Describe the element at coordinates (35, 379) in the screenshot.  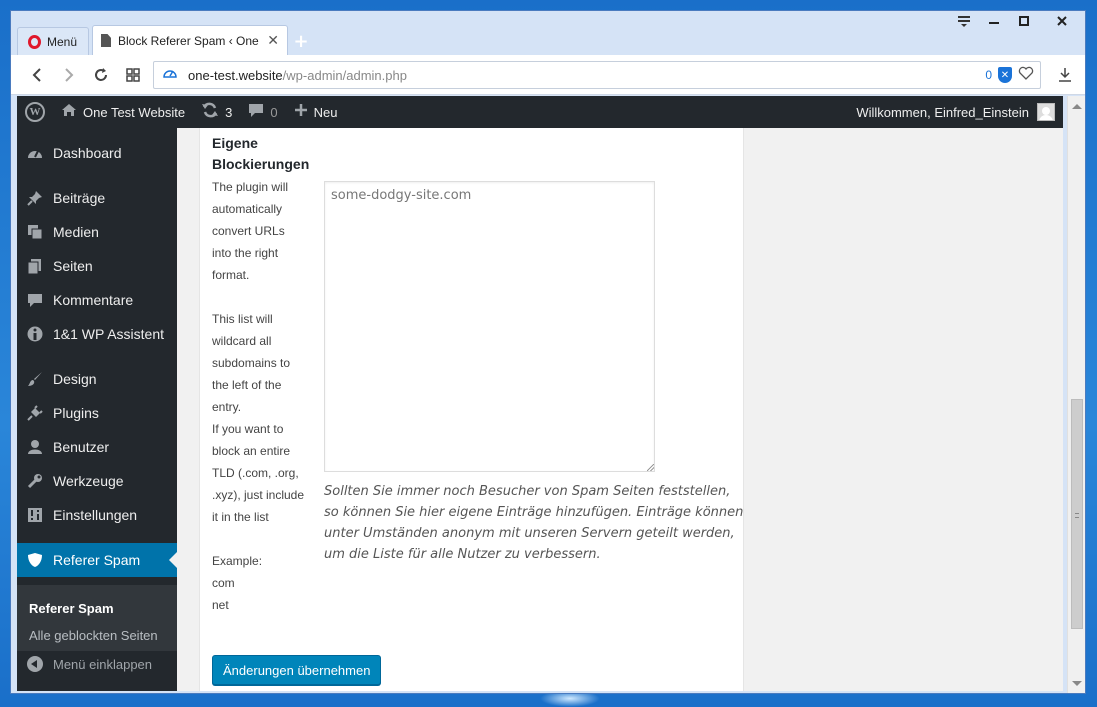
I see `brush-icon` at that location.